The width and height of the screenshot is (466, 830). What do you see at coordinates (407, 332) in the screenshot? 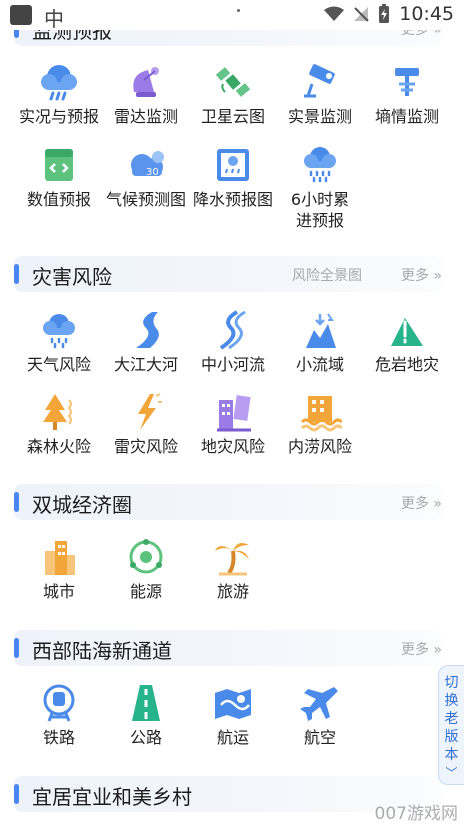
I see `landslide-icon` at bounding box center [407, 332].